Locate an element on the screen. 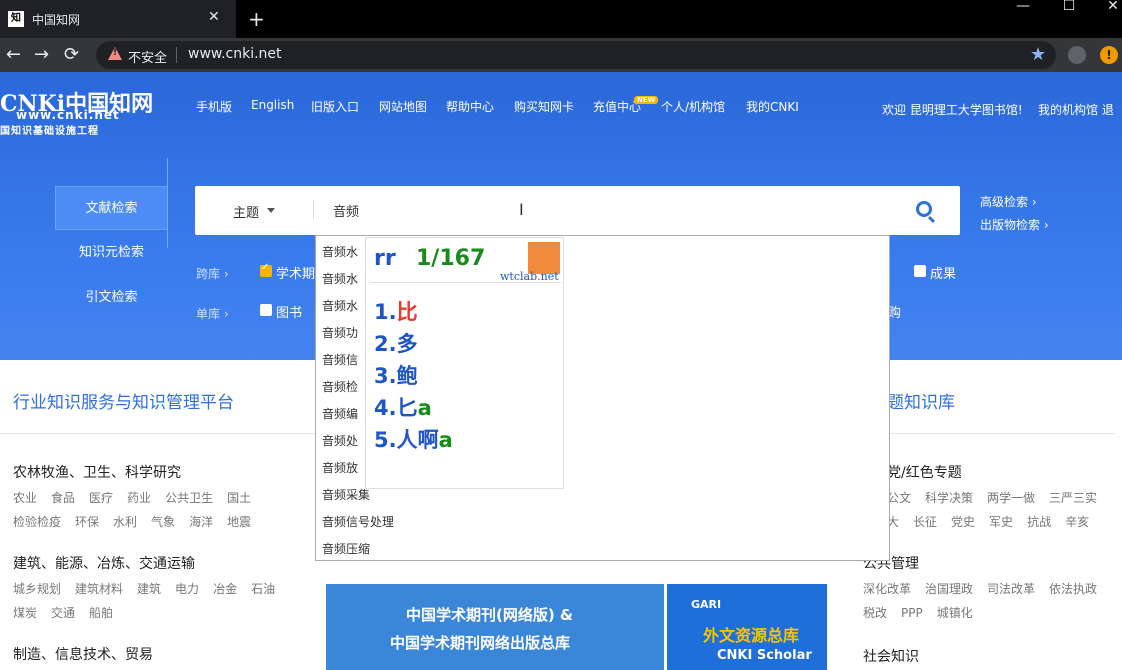  ime-candidate: 1.比 is located at coordinates (396, 311).